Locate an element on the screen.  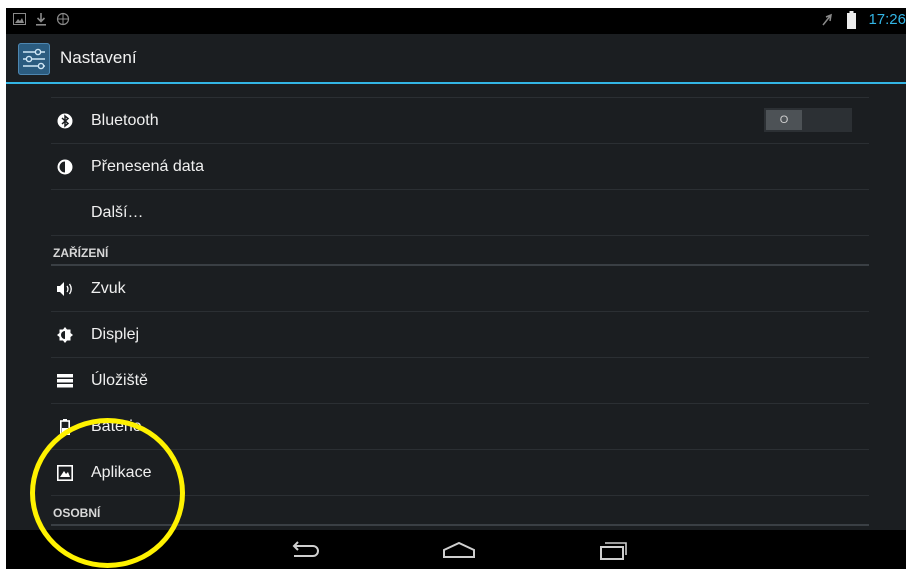
storage-icon is located at coordinates (65, 381).